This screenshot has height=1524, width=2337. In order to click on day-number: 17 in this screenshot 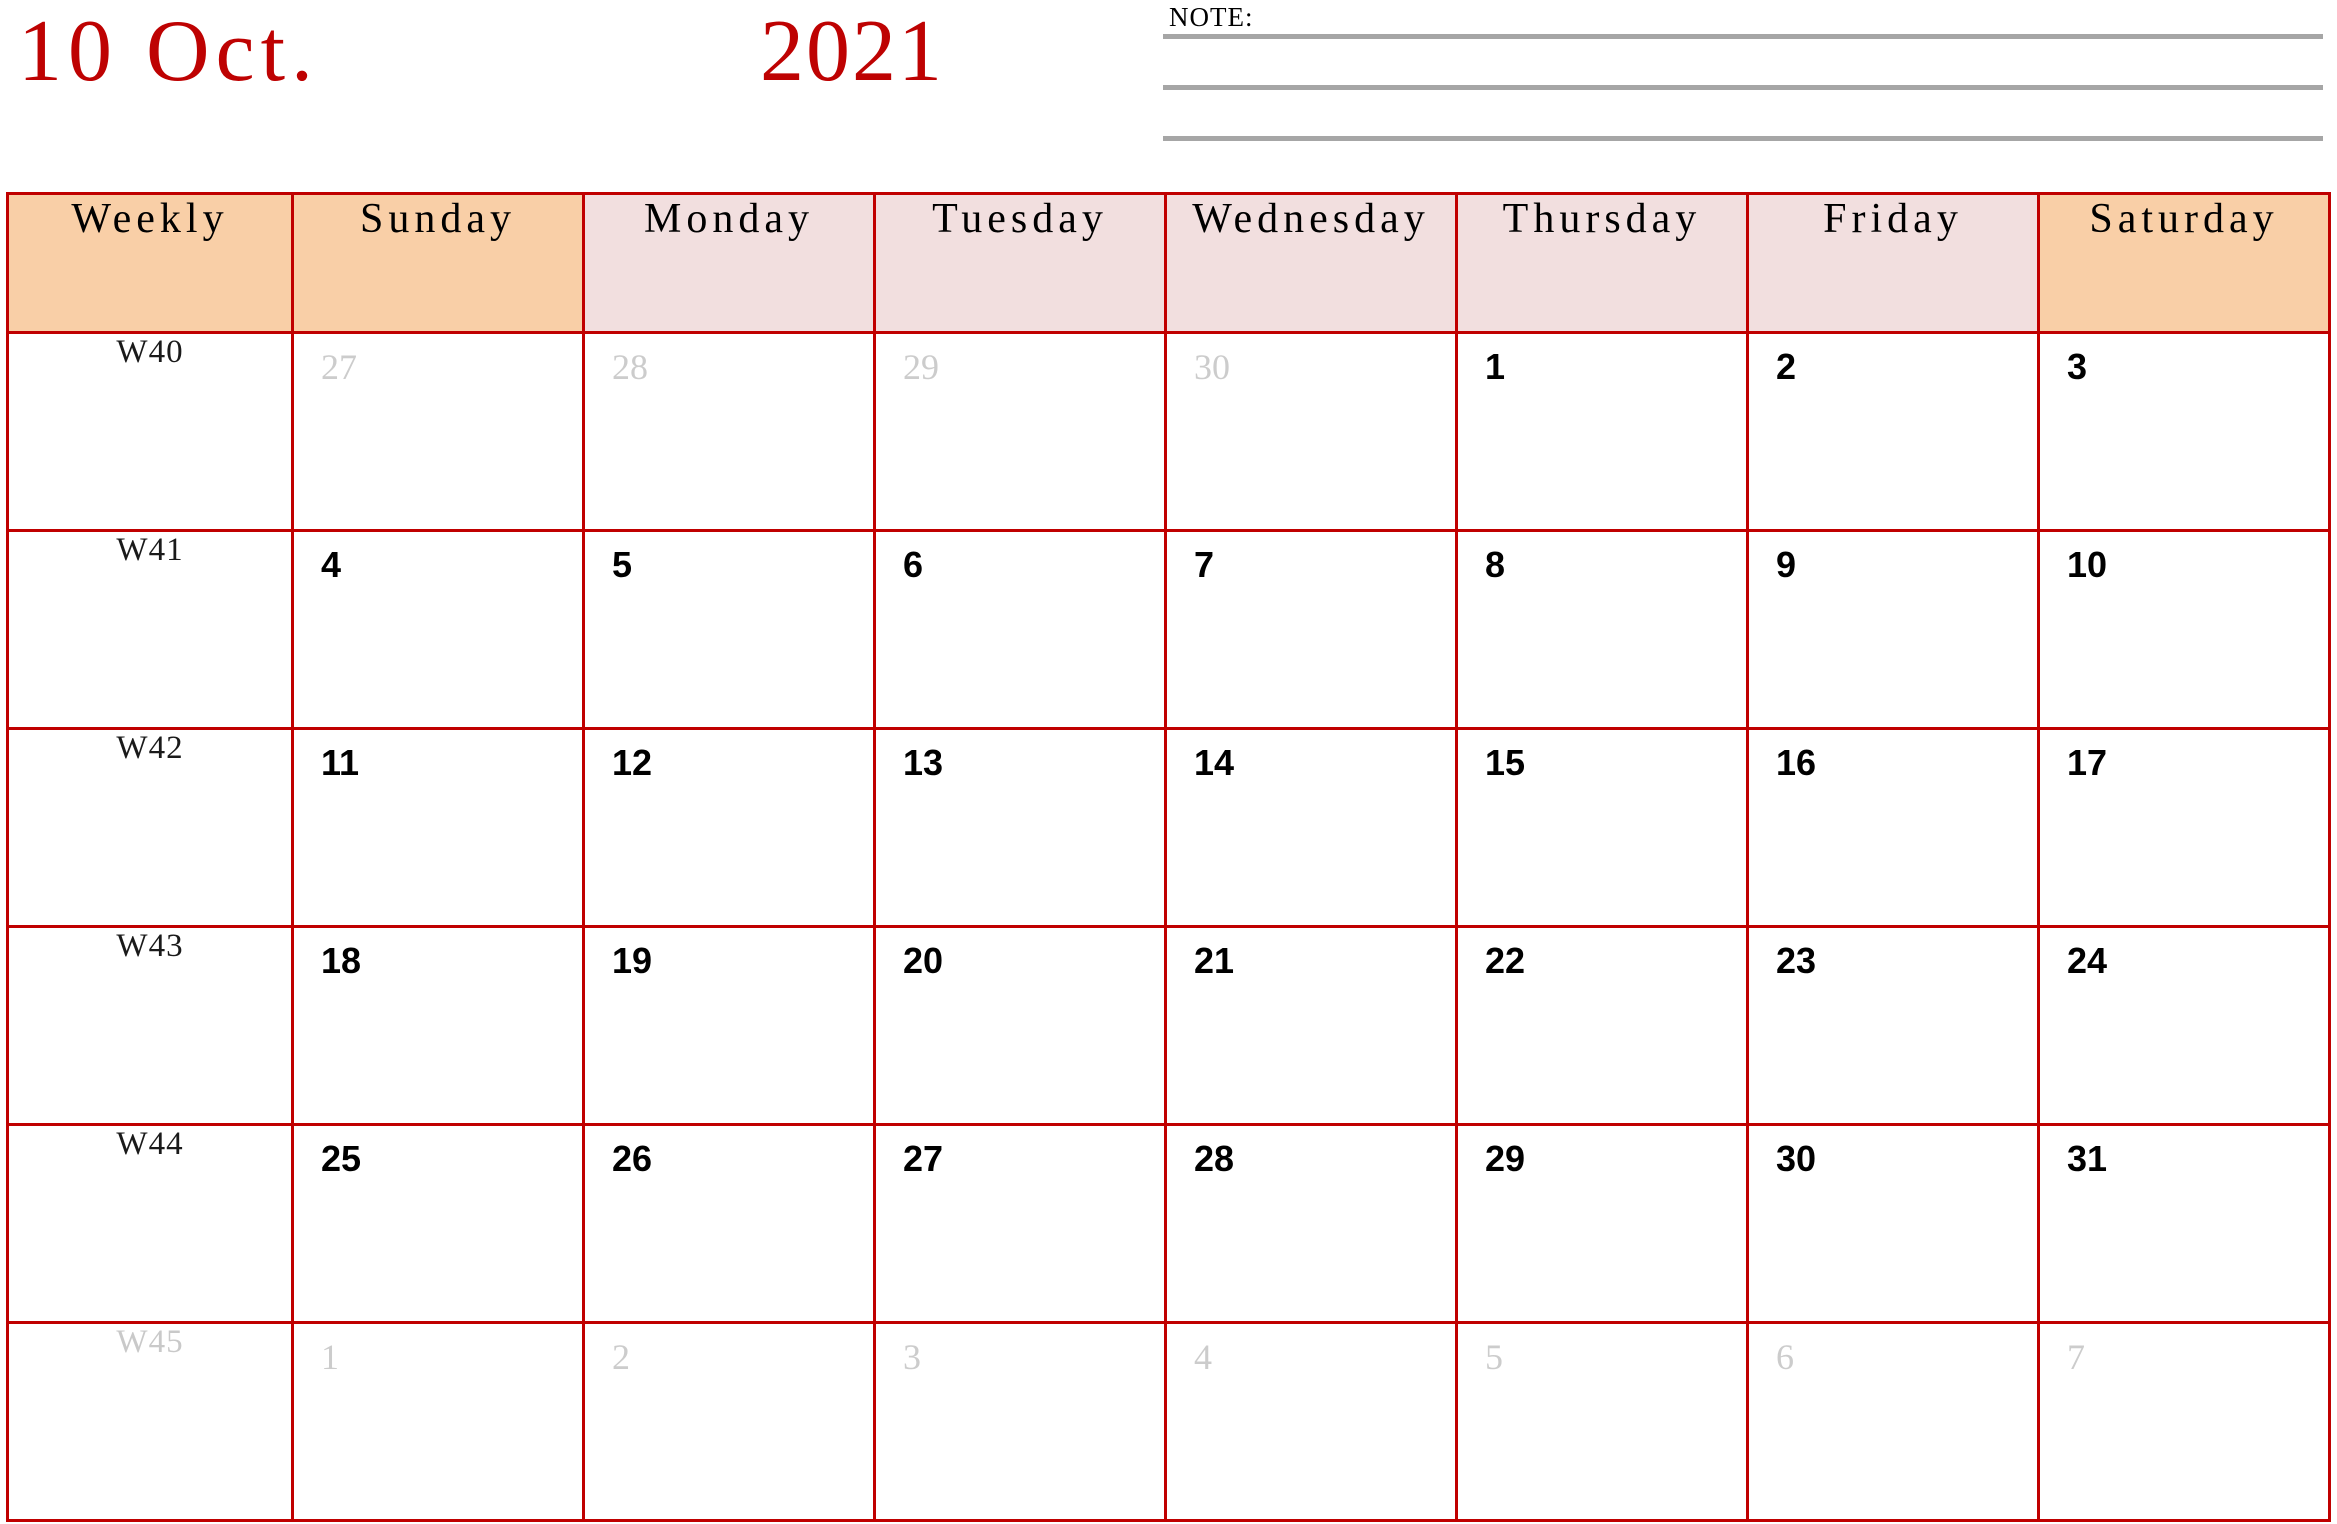, I will do `click(2087, 762)`.